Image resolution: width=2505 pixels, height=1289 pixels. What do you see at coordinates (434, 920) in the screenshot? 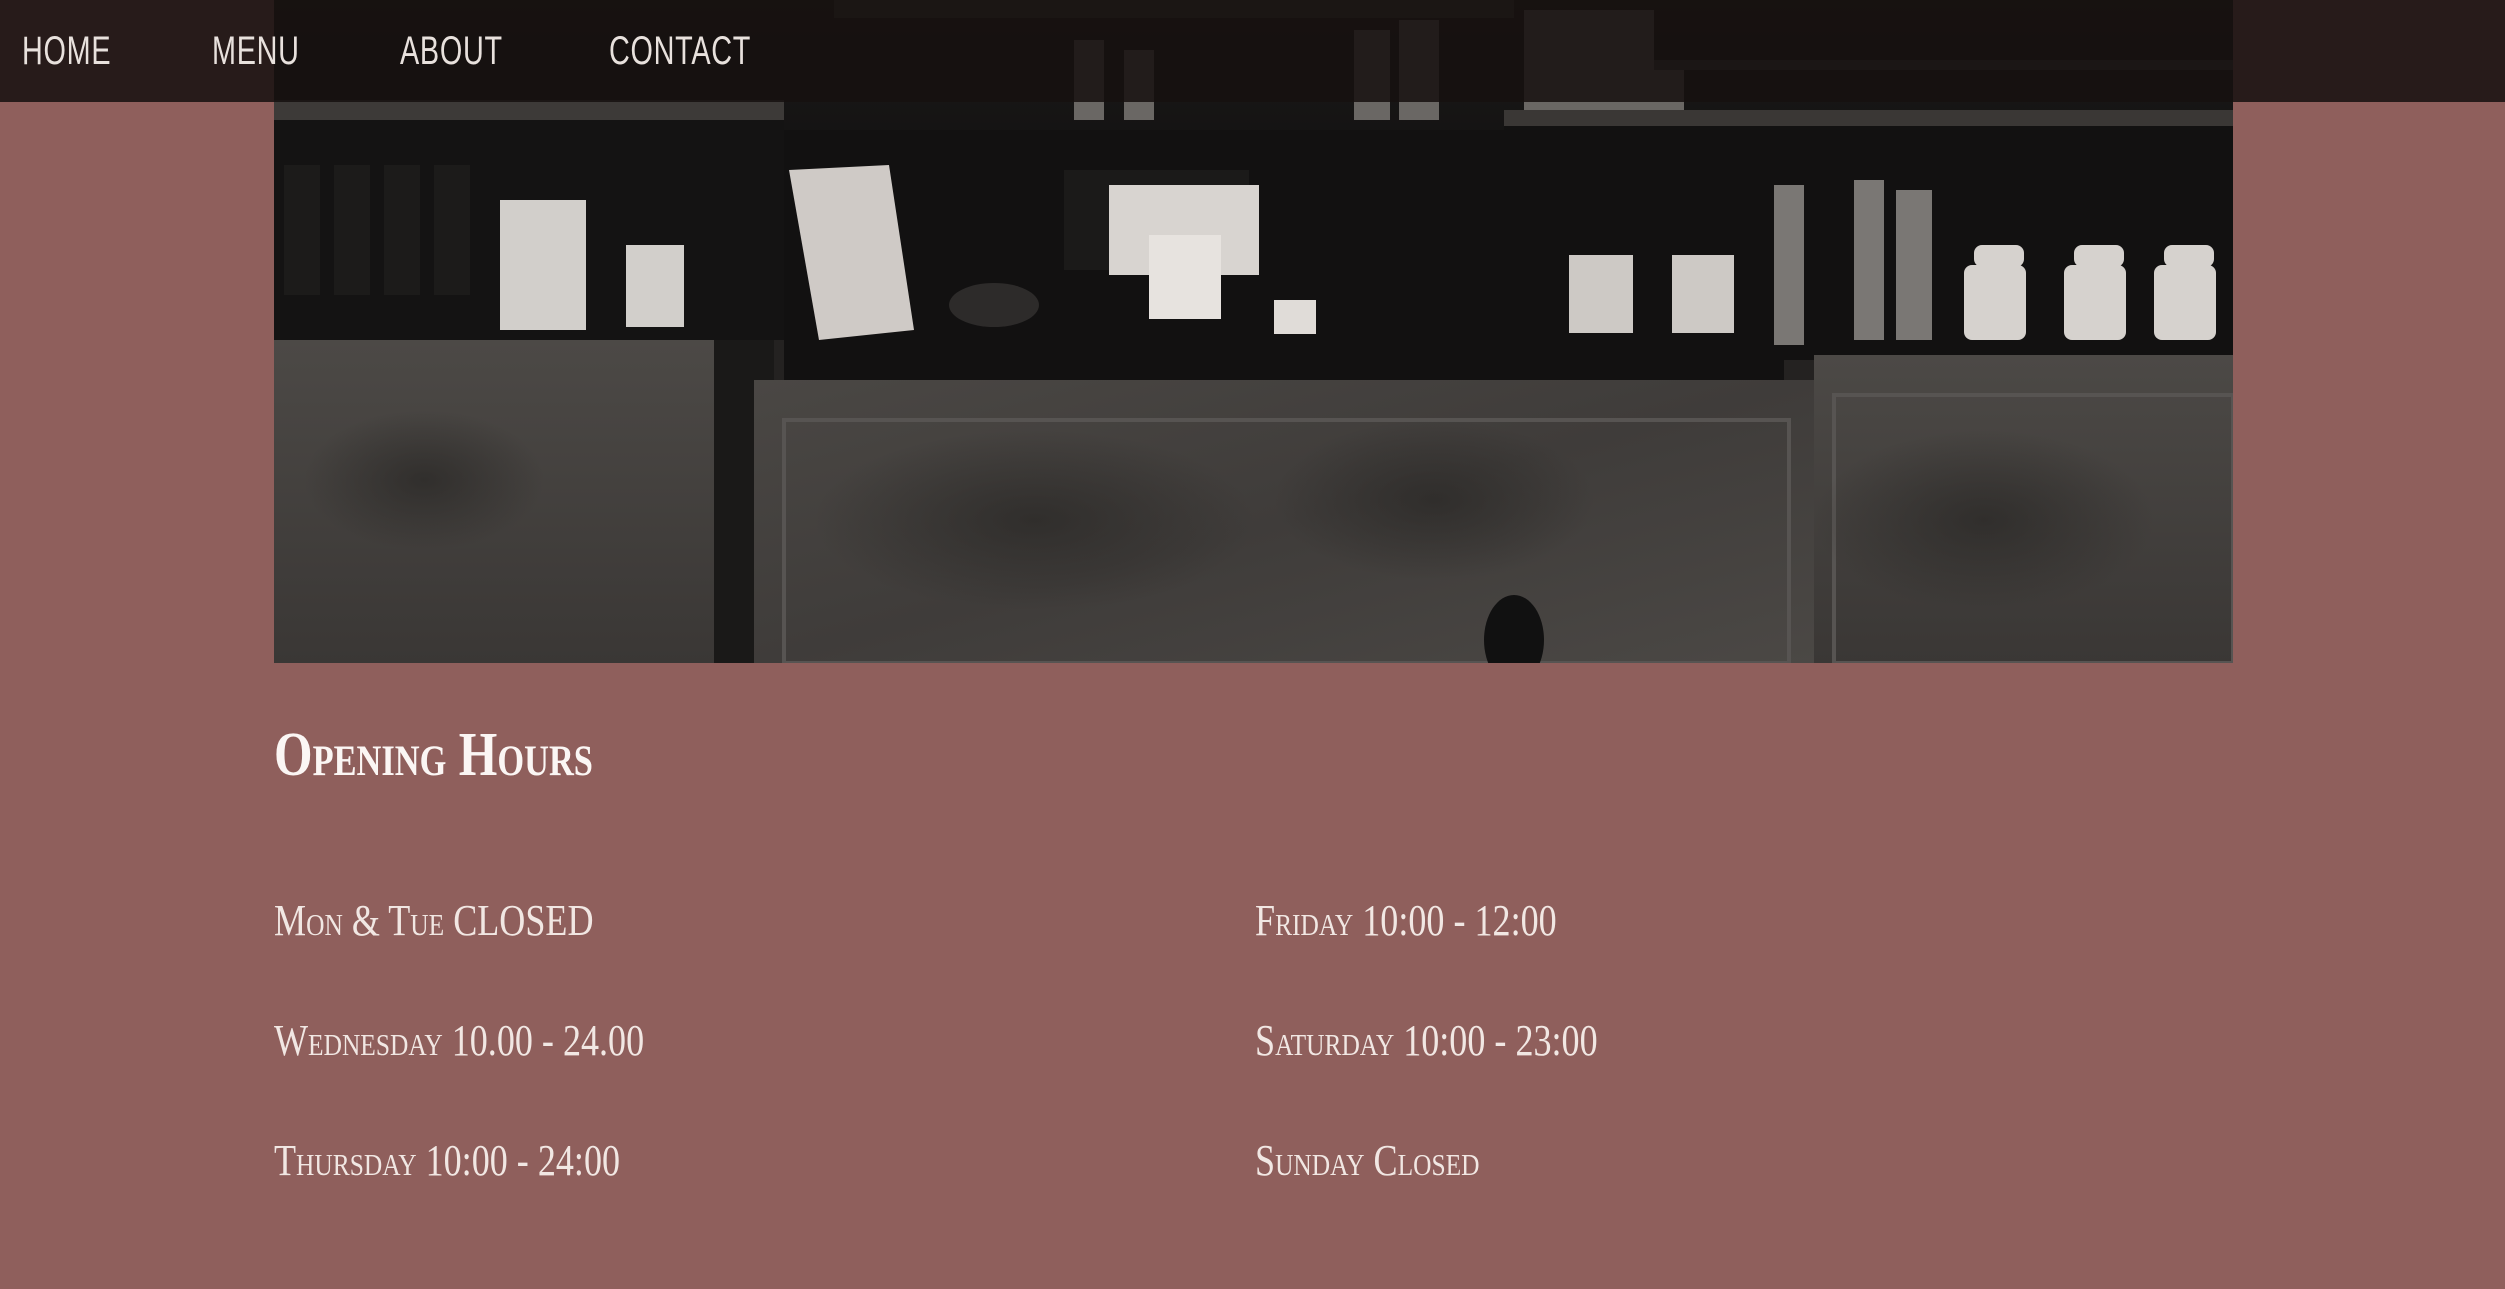
I see `hours-row: Mon & Tue CLOSED` at bounding box center [434, 920].